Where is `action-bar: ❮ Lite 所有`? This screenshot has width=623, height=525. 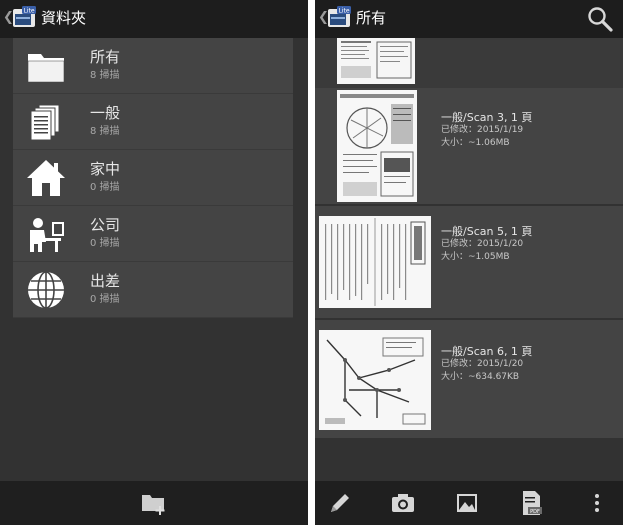
action-bar: ❮ Lite 所有 is located at coordinates (469, 19).